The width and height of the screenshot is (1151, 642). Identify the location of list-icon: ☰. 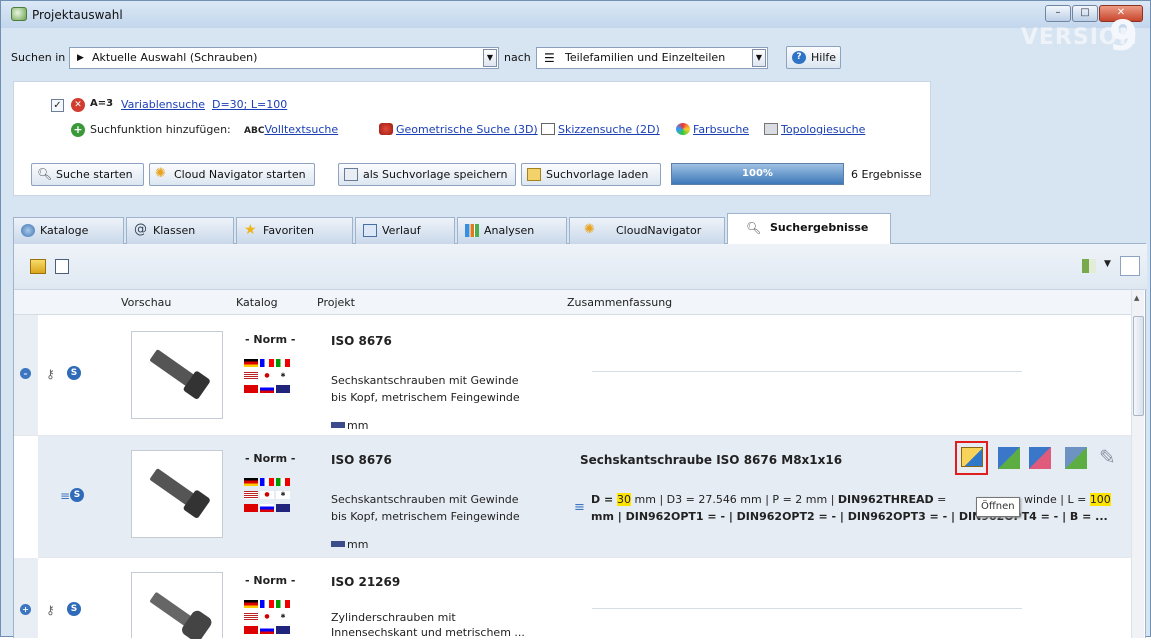
(549, 58).